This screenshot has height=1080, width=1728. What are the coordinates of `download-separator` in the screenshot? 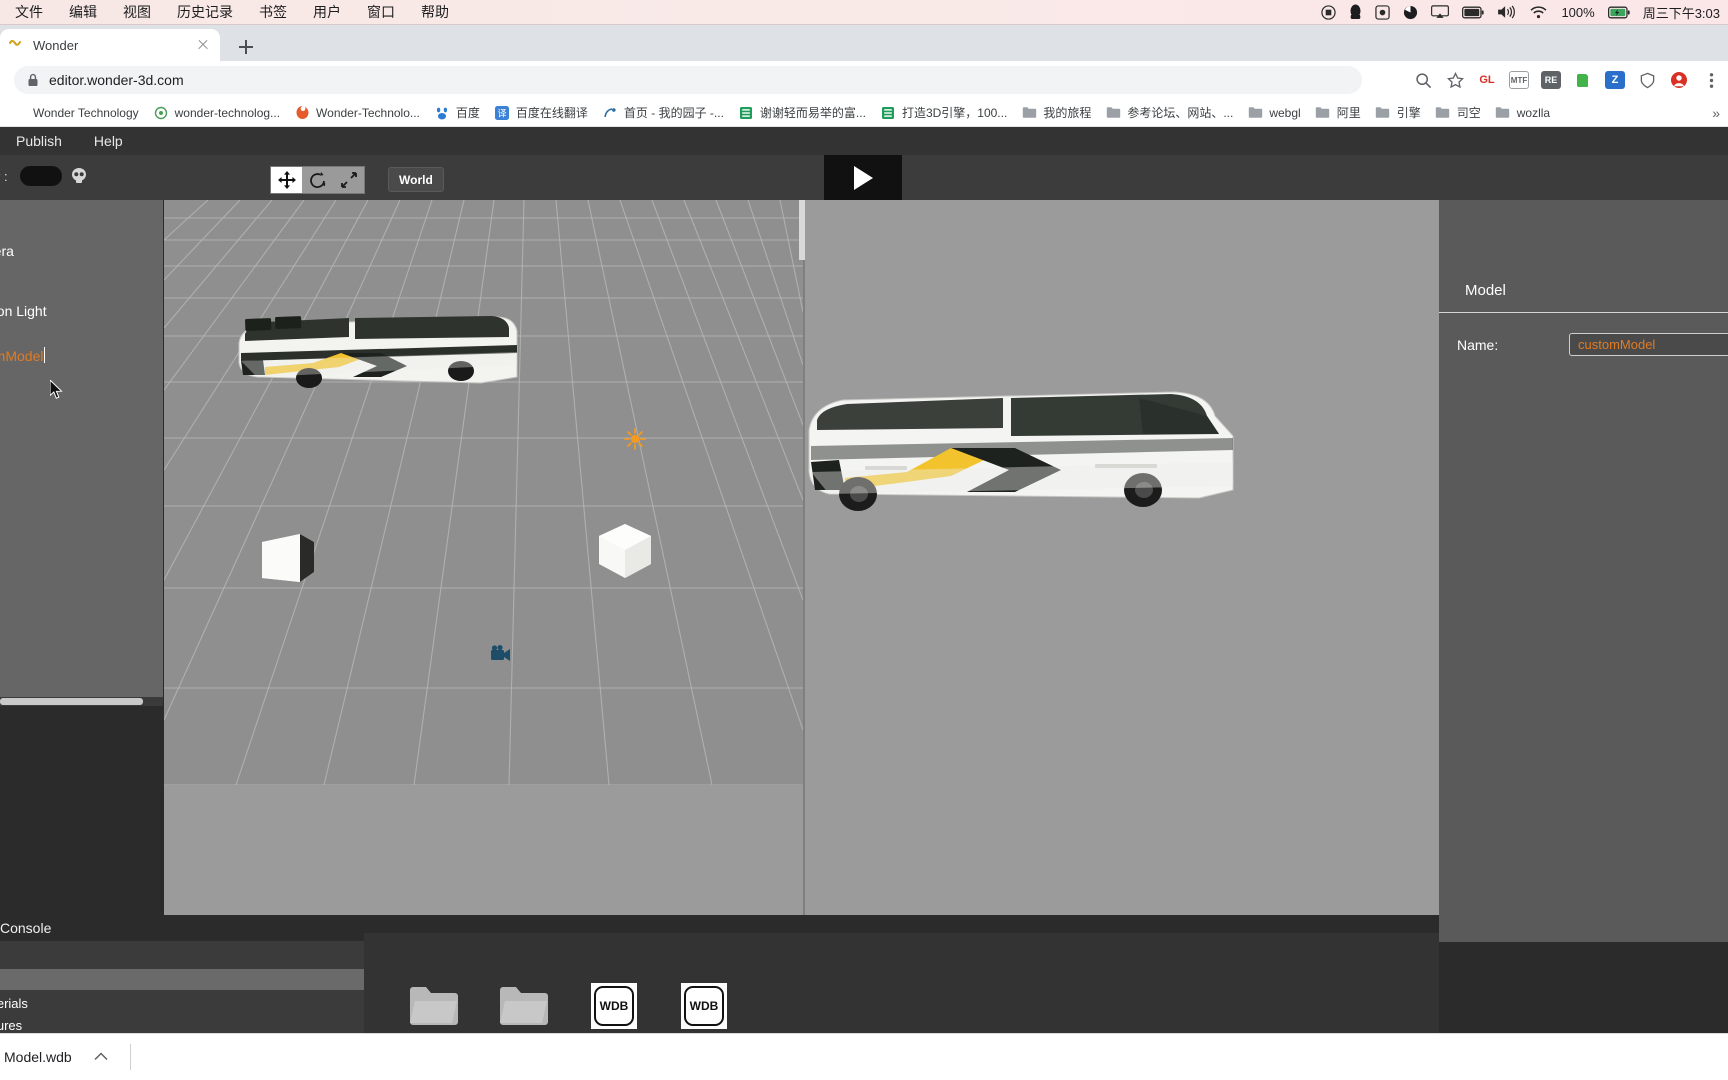 It's located at (130, 1057).